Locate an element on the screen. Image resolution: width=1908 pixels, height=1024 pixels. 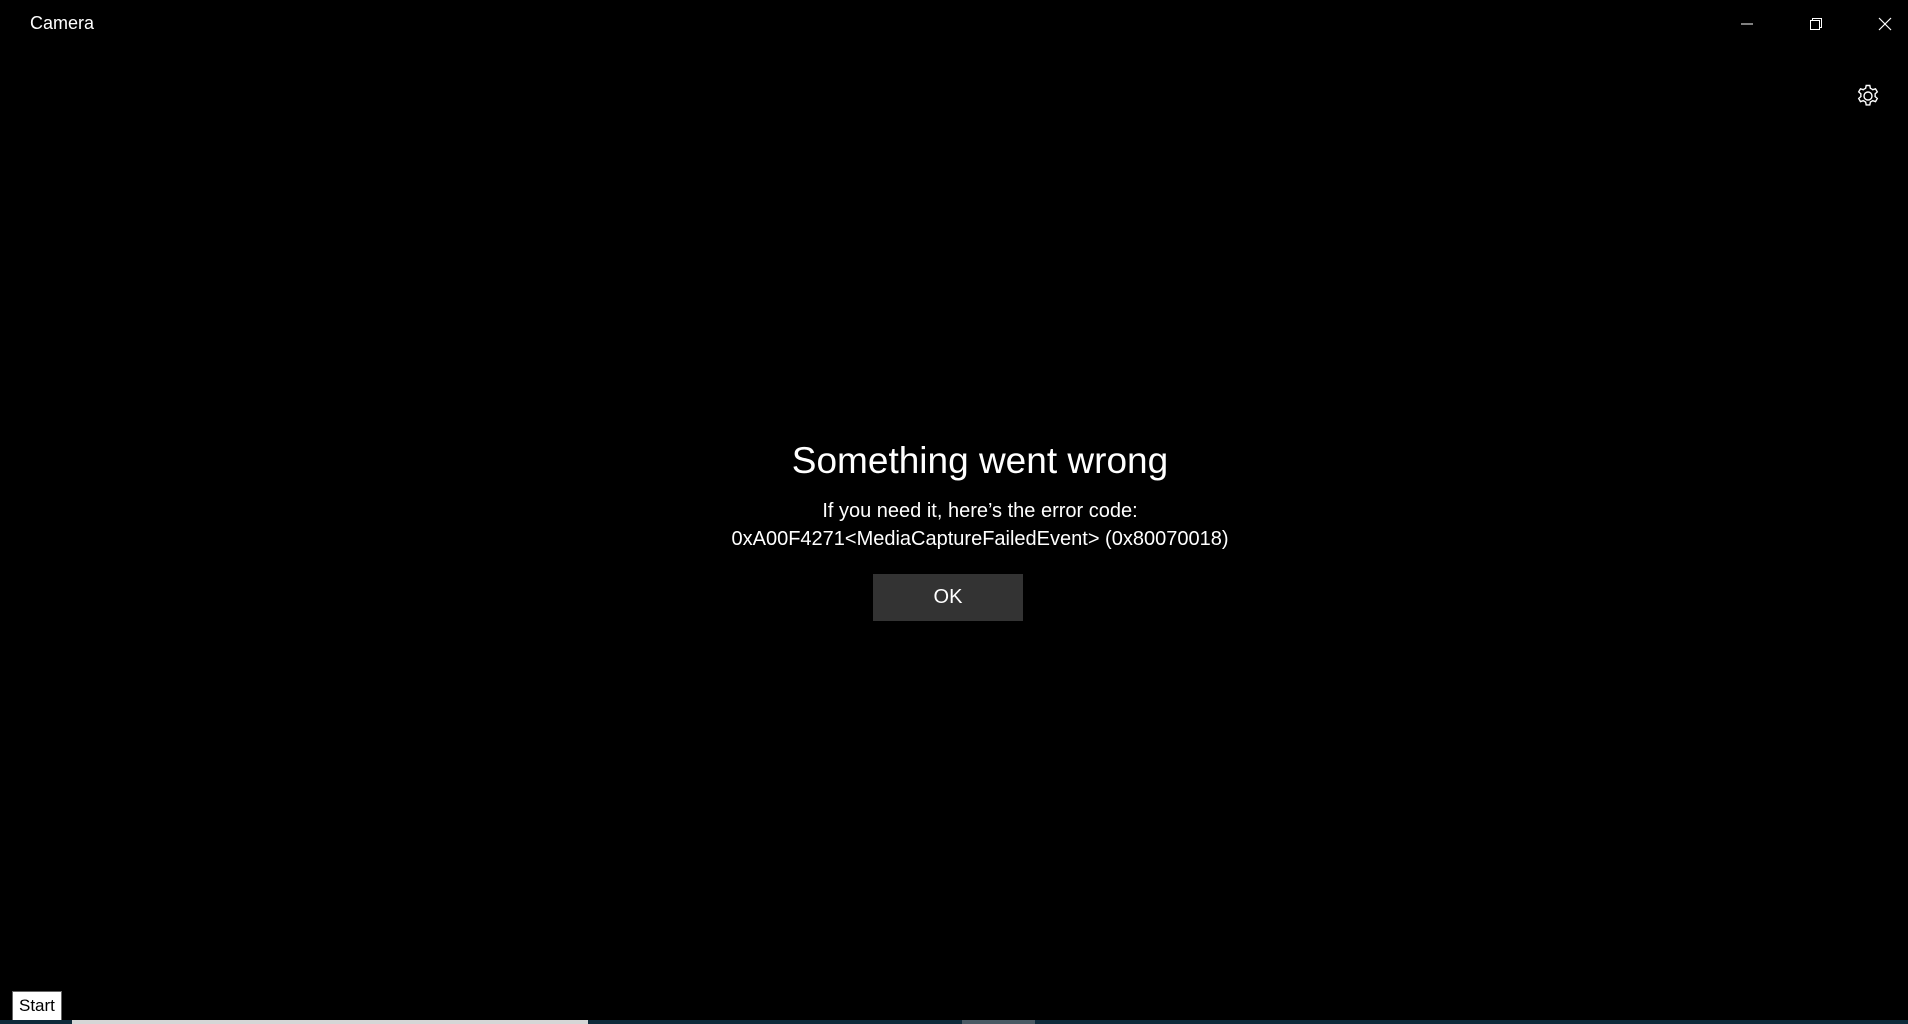
restore-button is located at coordinates (1815, 24).